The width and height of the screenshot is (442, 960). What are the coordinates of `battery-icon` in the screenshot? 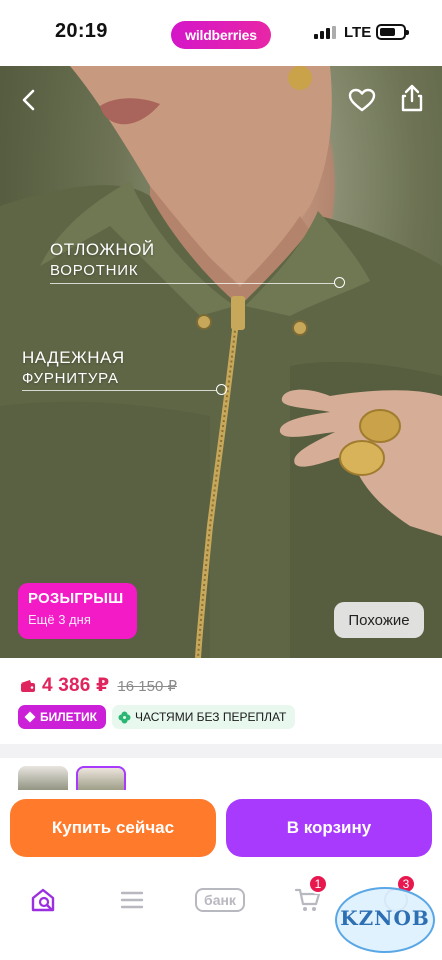 It's located at (392, 32).